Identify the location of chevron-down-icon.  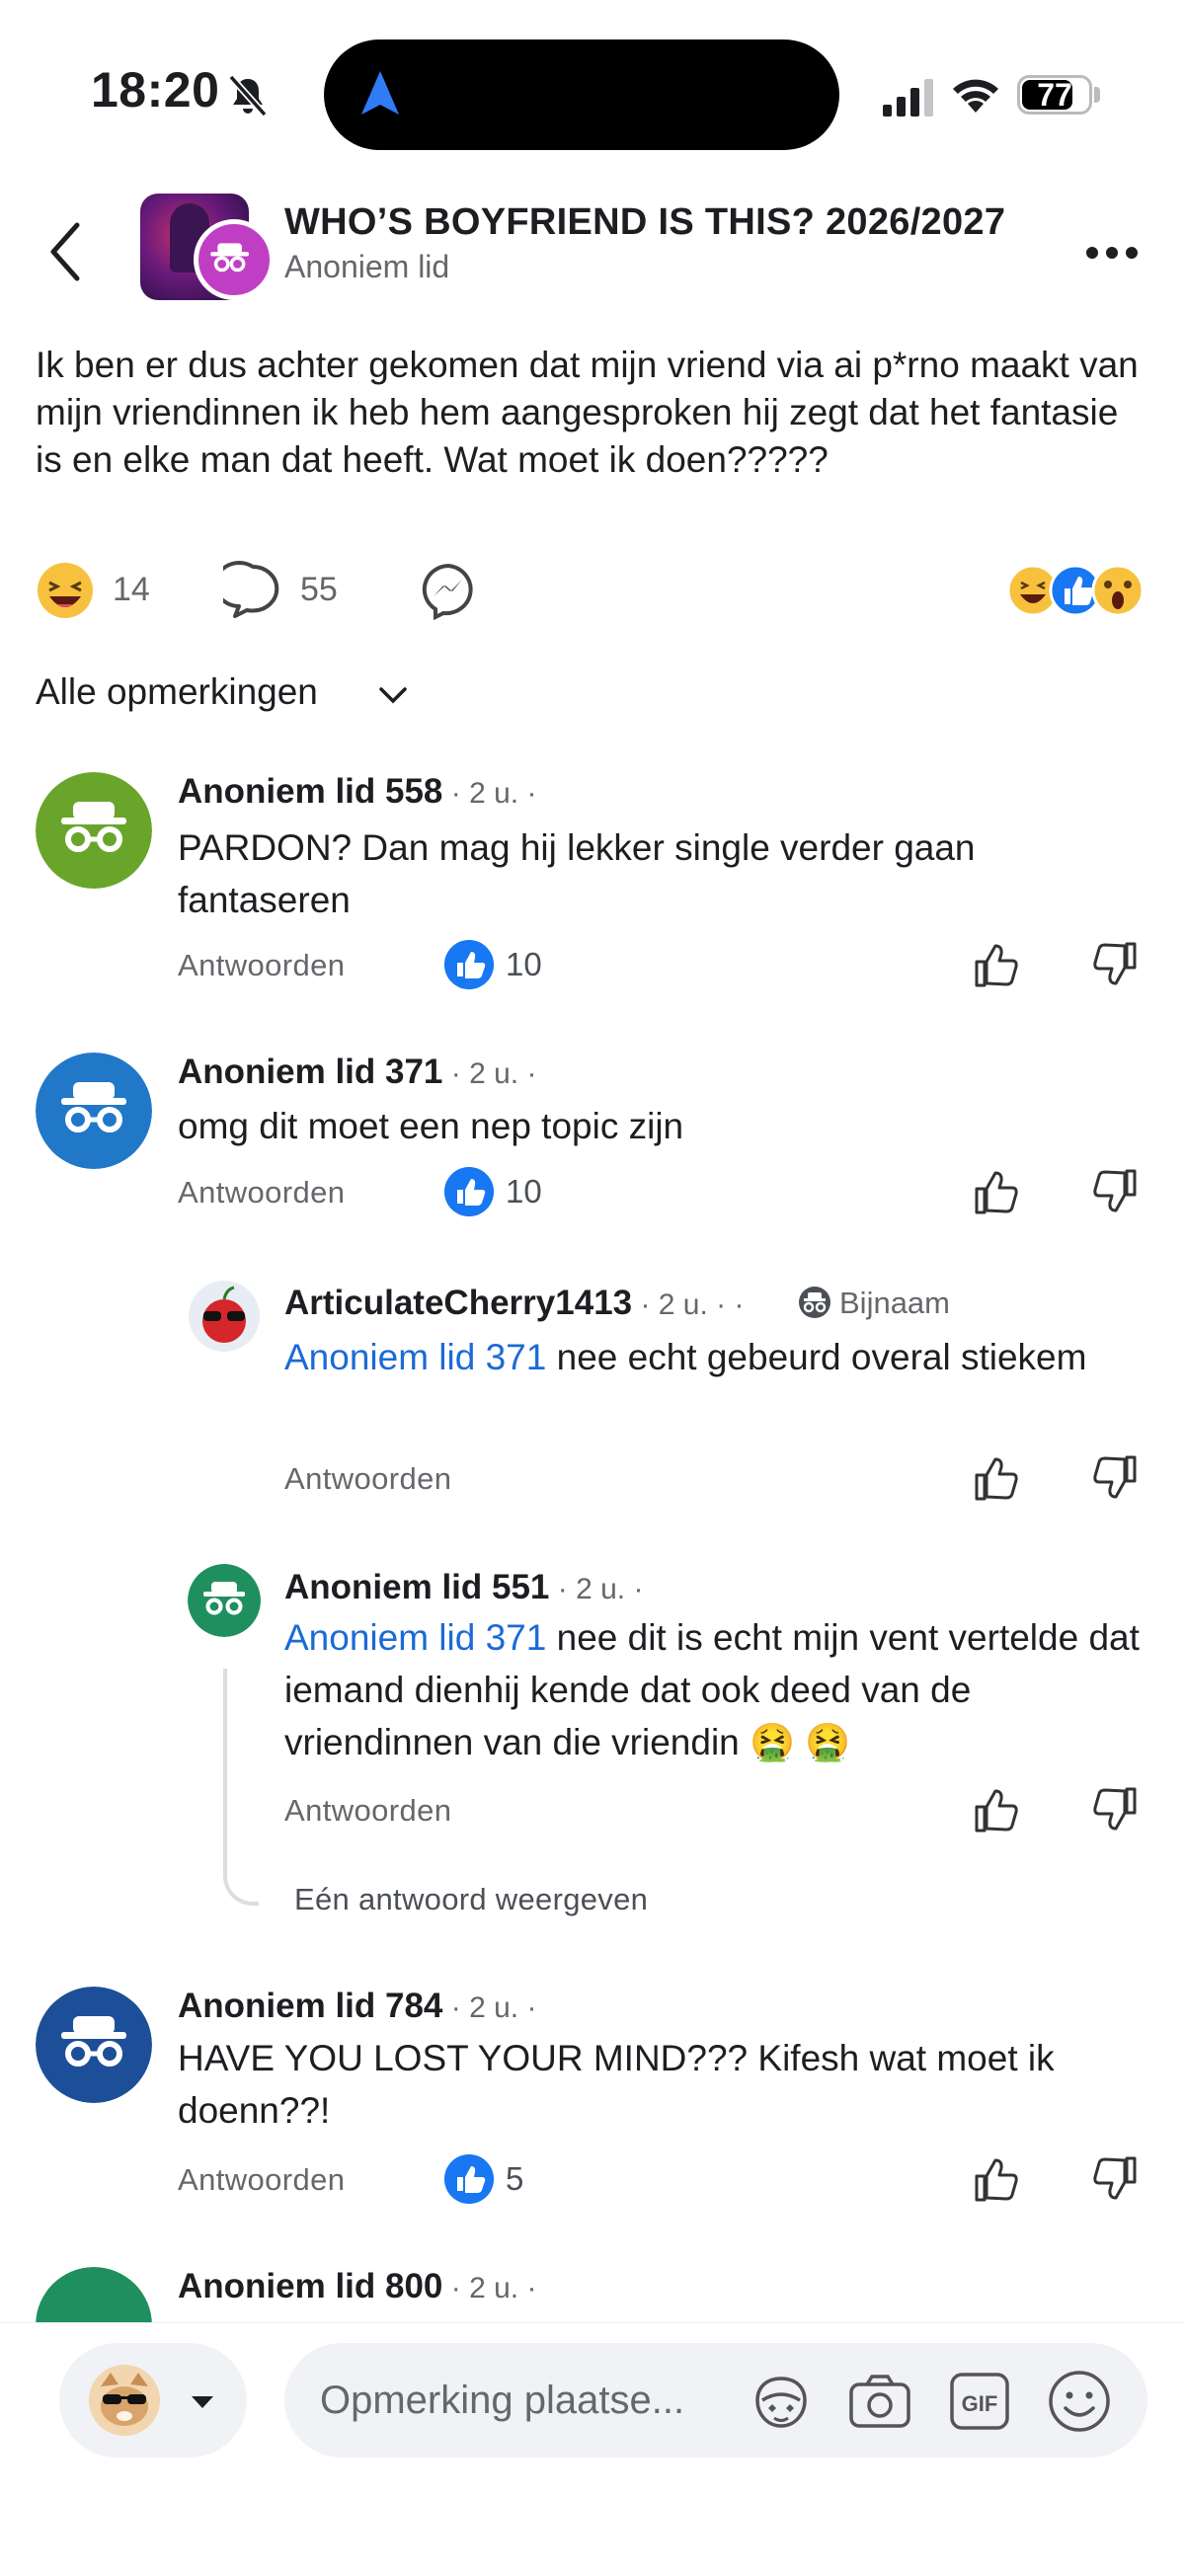
(393, 696).